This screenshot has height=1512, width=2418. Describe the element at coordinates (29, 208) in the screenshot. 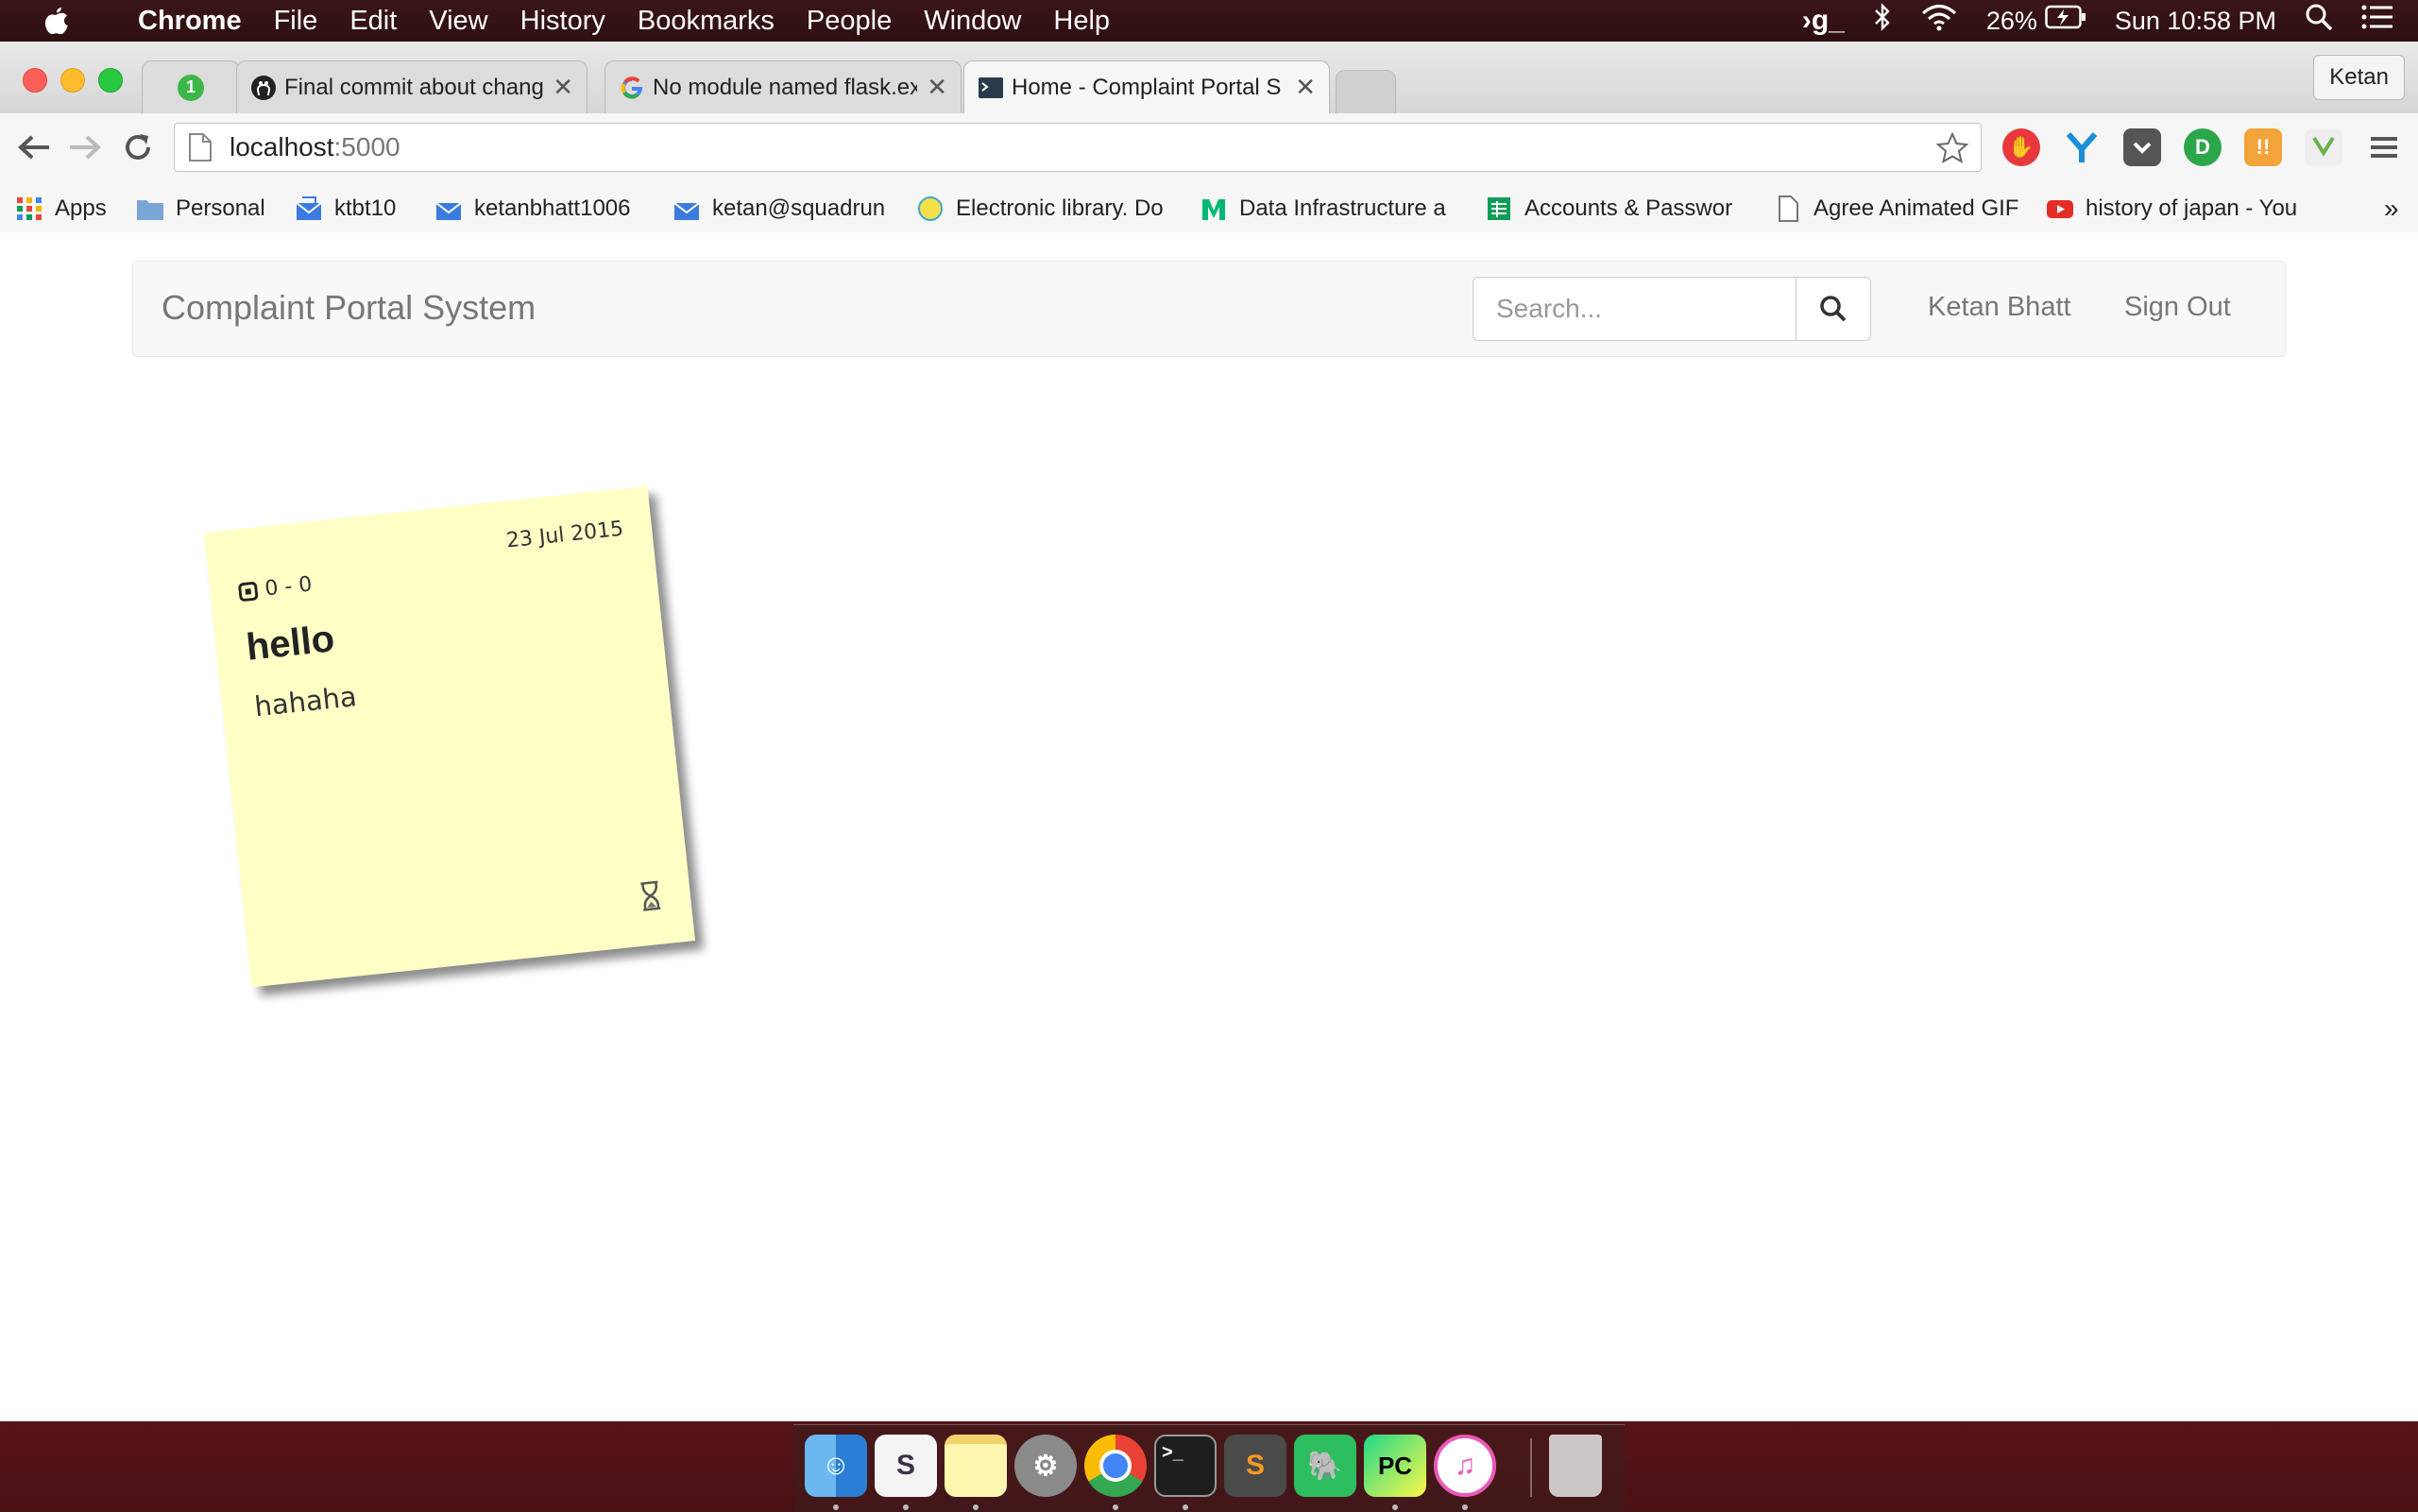

I see `apps-grid-icon` at that location.